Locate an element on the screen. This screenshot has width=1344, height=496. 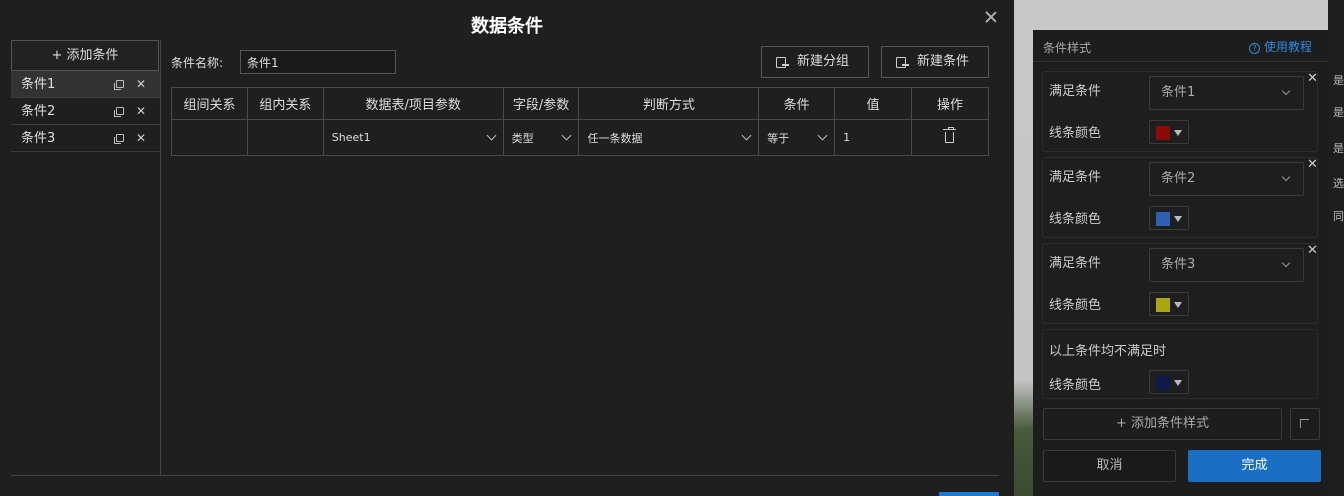
brush-icon is located at coordinates (1304, 423).